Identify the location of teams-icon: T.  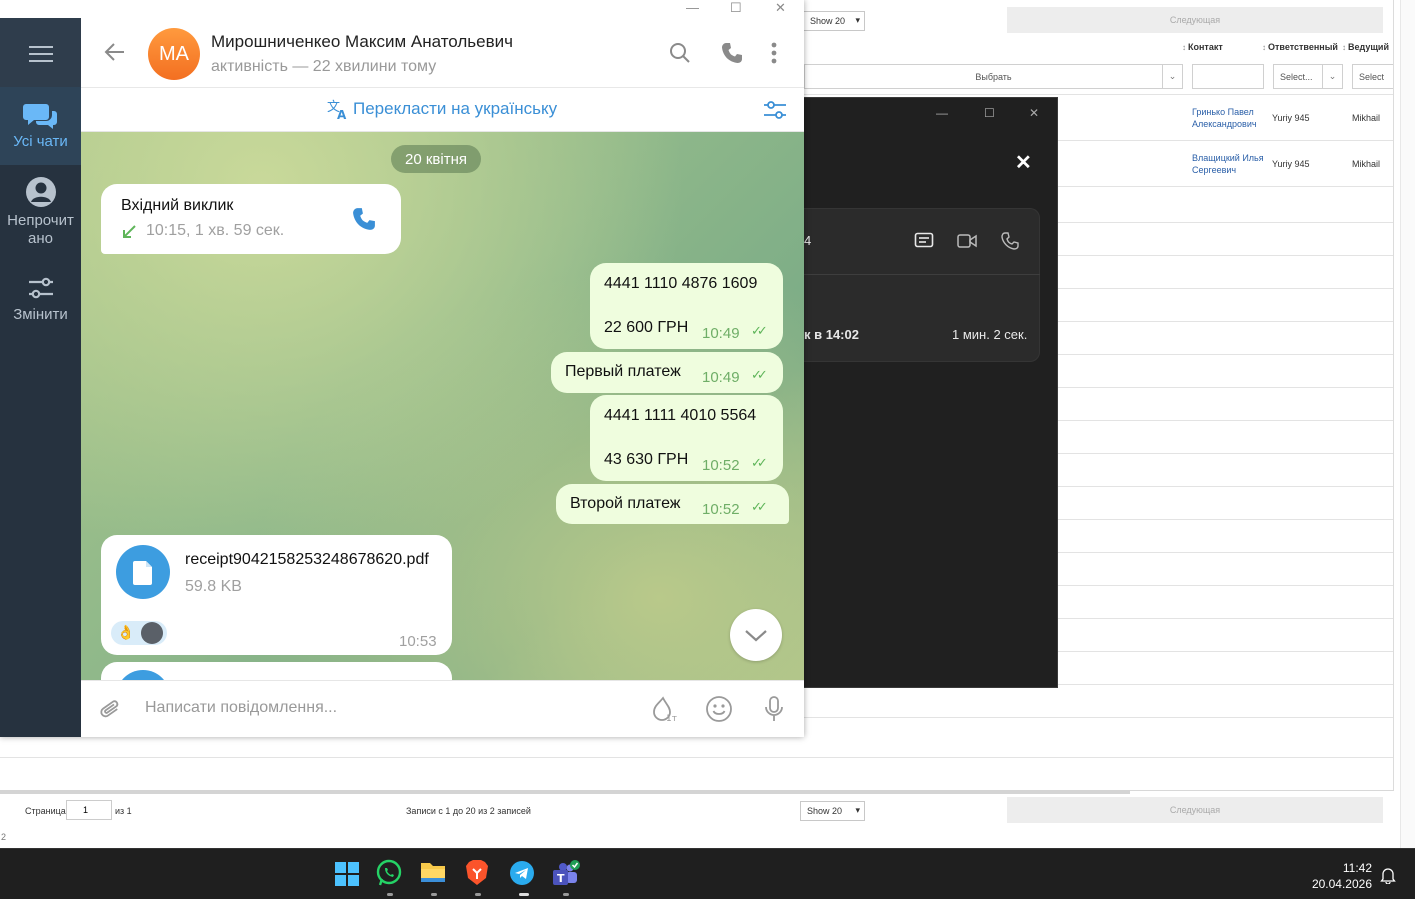
(566, 874).